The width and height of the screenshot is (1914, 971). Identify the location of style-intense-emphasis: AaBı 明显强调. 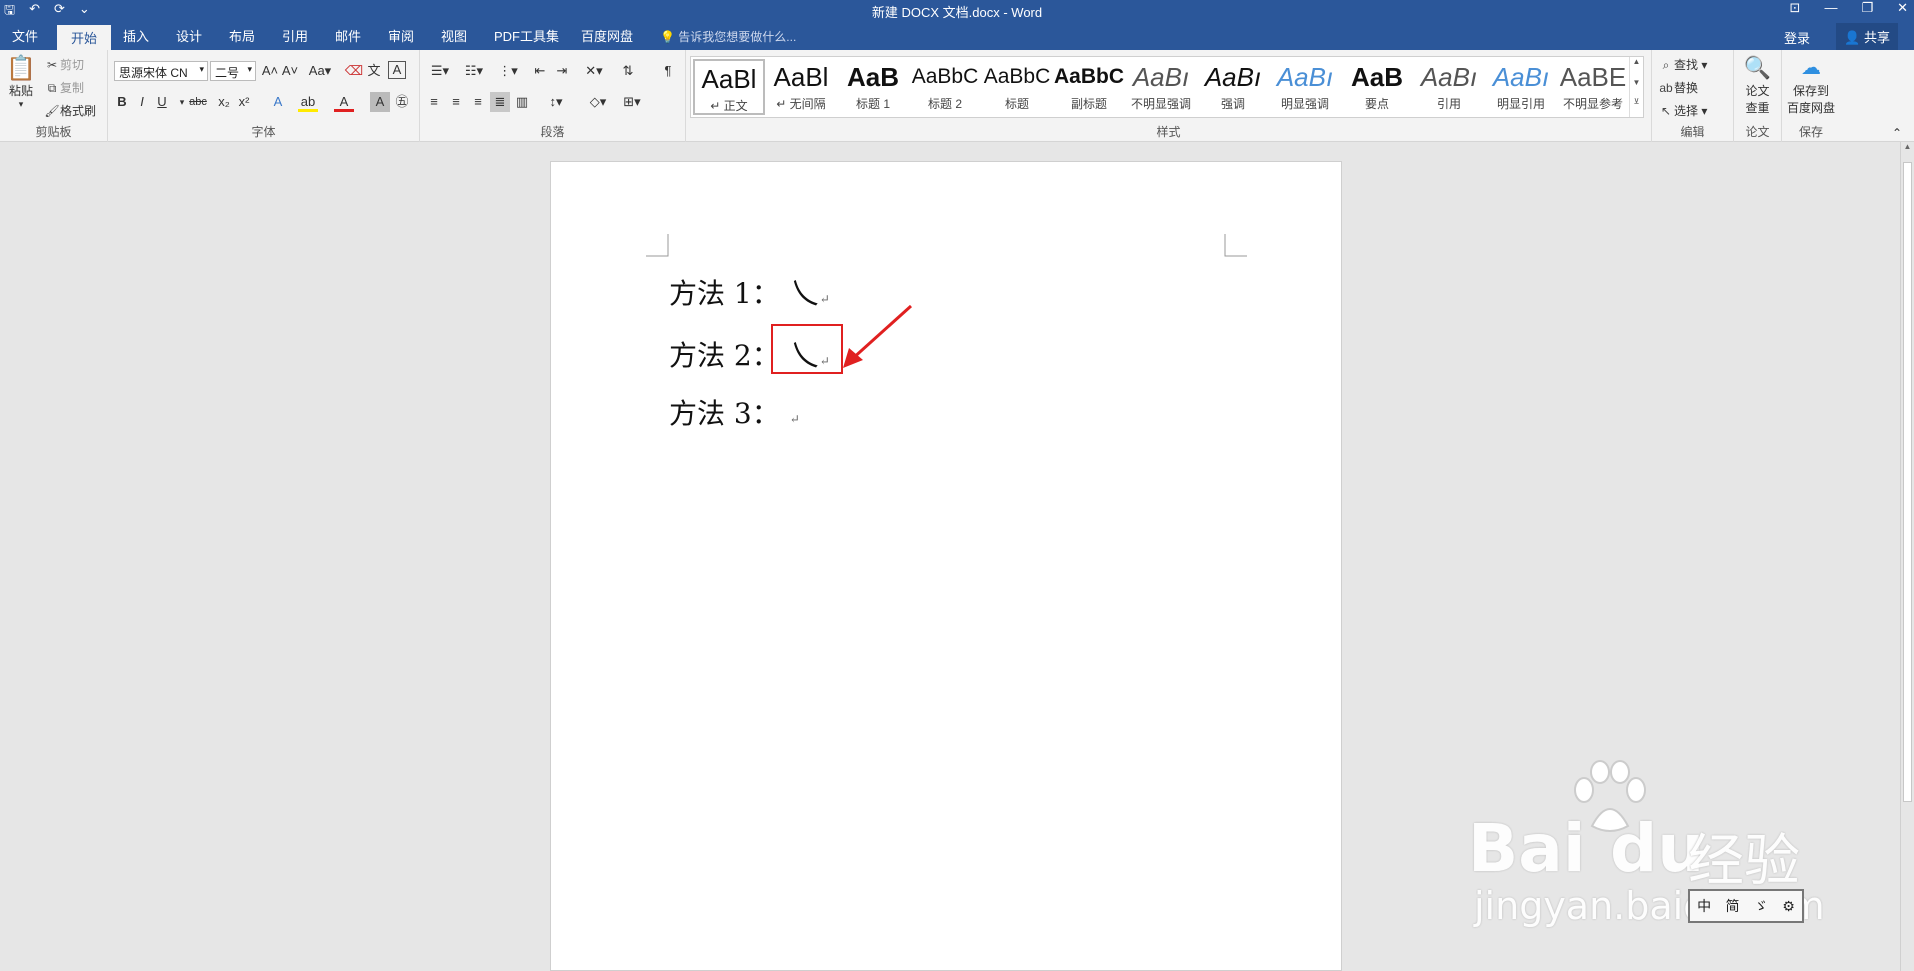
(1305, 87).